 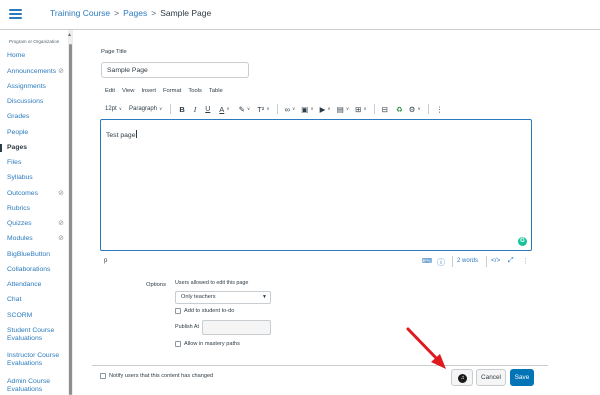 I want to click on annotation-arrow, so click(x=426, y=348).